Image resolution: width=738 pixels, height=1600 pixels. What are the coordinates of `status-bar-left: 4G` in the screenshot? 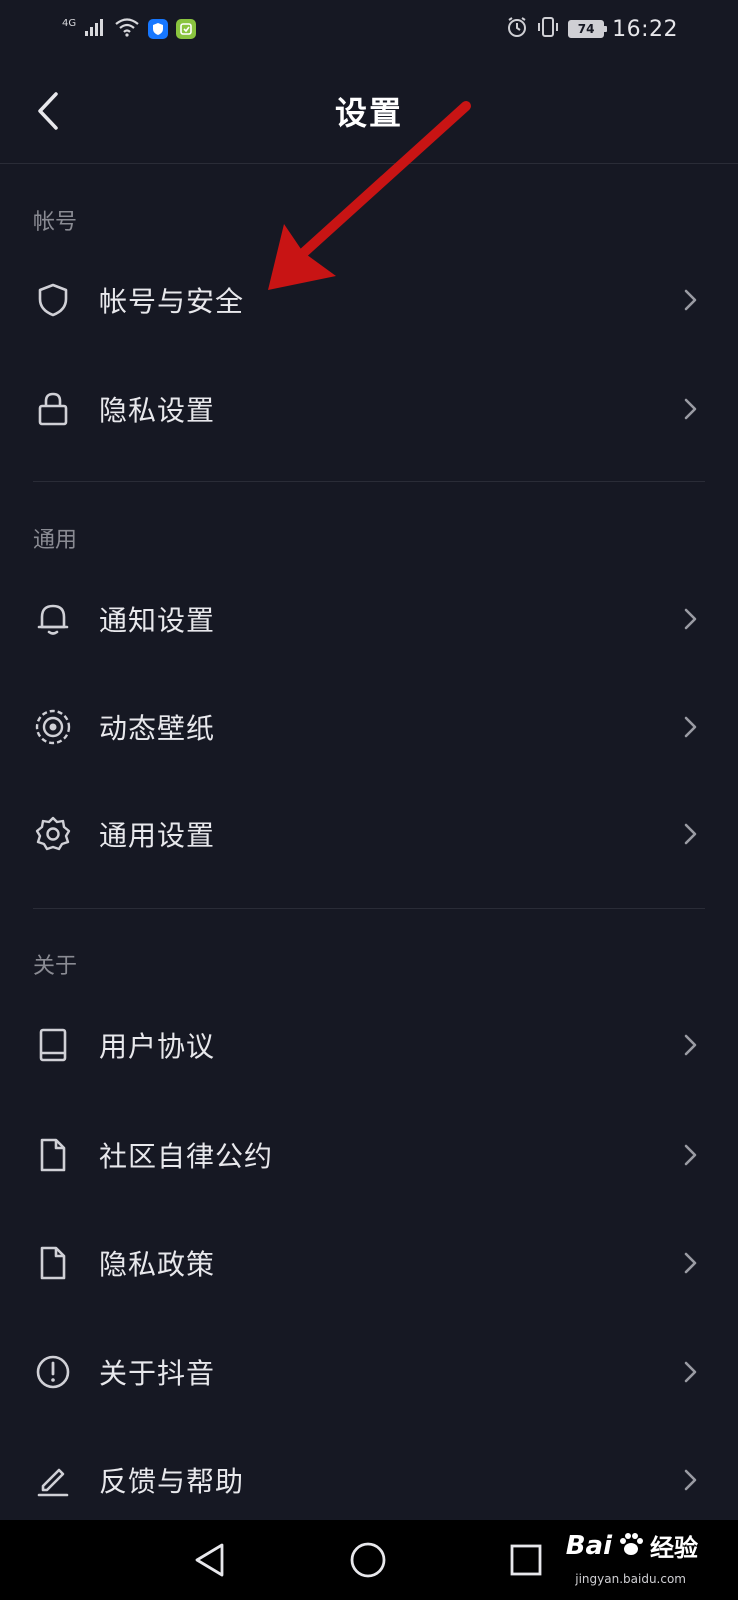 It's located at (129, 29).